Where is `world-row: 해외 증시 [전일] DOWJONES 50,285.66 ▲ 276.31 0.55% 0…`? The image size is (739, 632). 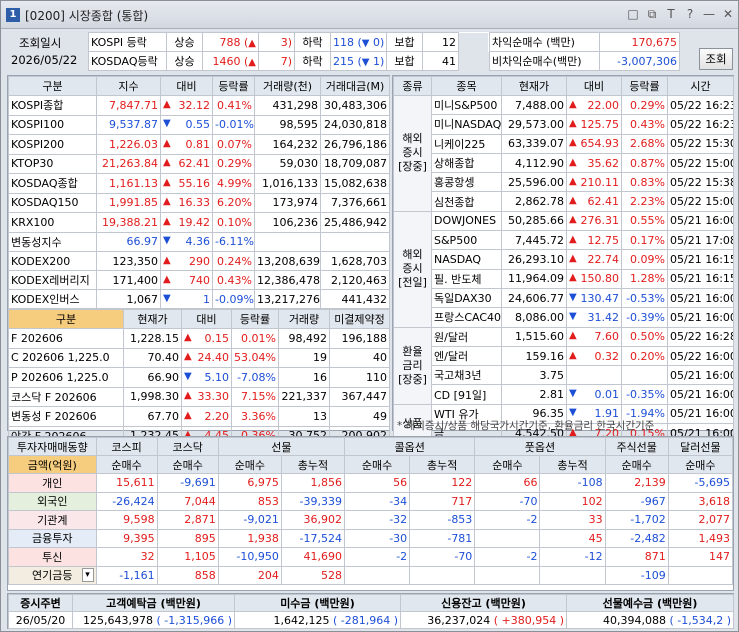 world-row: 해외 증시 [전일] DOWJONES 50,285.66 ▲ 276.31 0.55% 0… is located at coordinates (563, 269).